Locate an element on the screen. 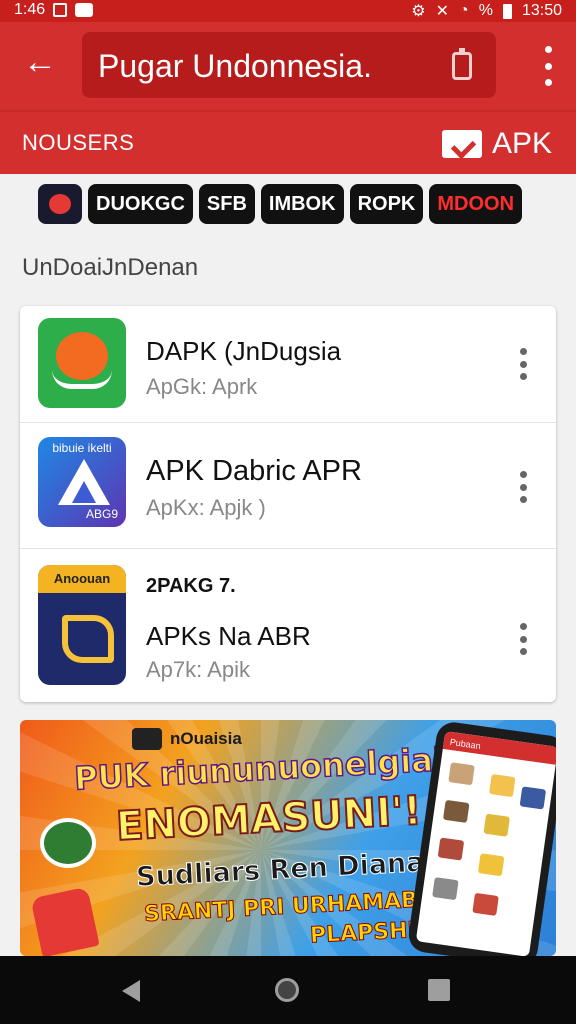 The height and width of the screenshot is (1024, 576). chip-4: ROPK is located at coordinates (386, 204).